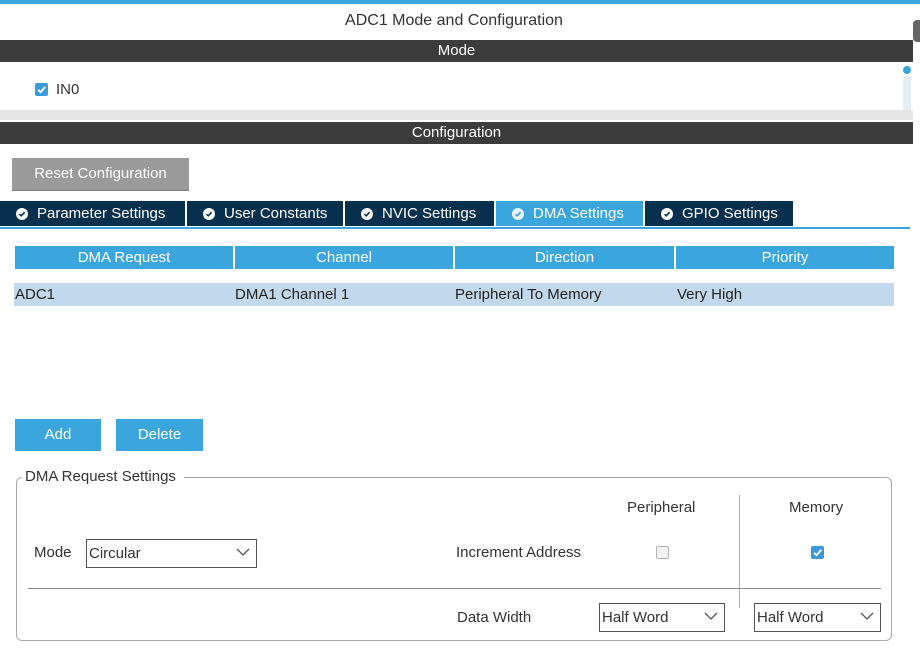 The height and width of the screenshot is (649, 920). I want to click on memory-data-width-select: Half Word, so click(817, 617).